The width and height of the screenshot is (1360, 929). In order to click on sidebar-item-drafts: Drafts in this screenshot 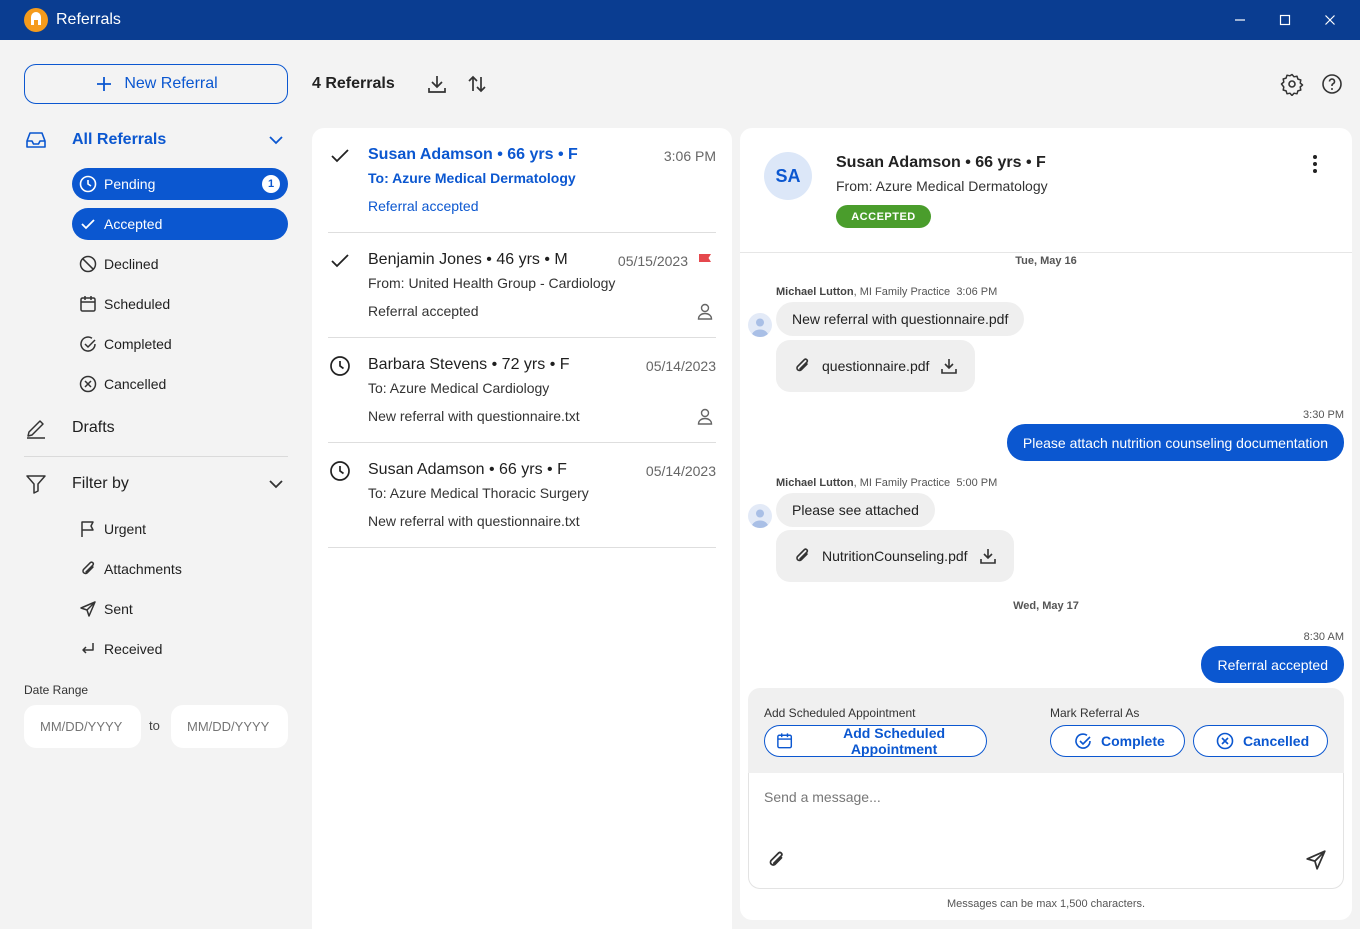, I will do `click(156, 428)`.